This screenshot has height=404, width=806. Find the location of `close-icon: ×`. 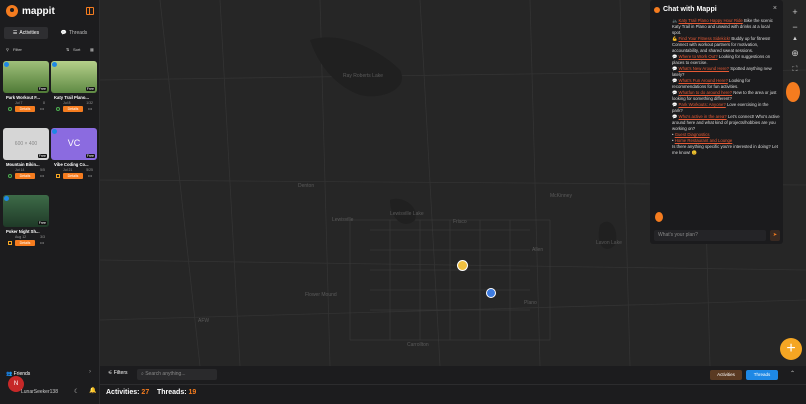

close-icon: × is located at coordinates (775, 8).